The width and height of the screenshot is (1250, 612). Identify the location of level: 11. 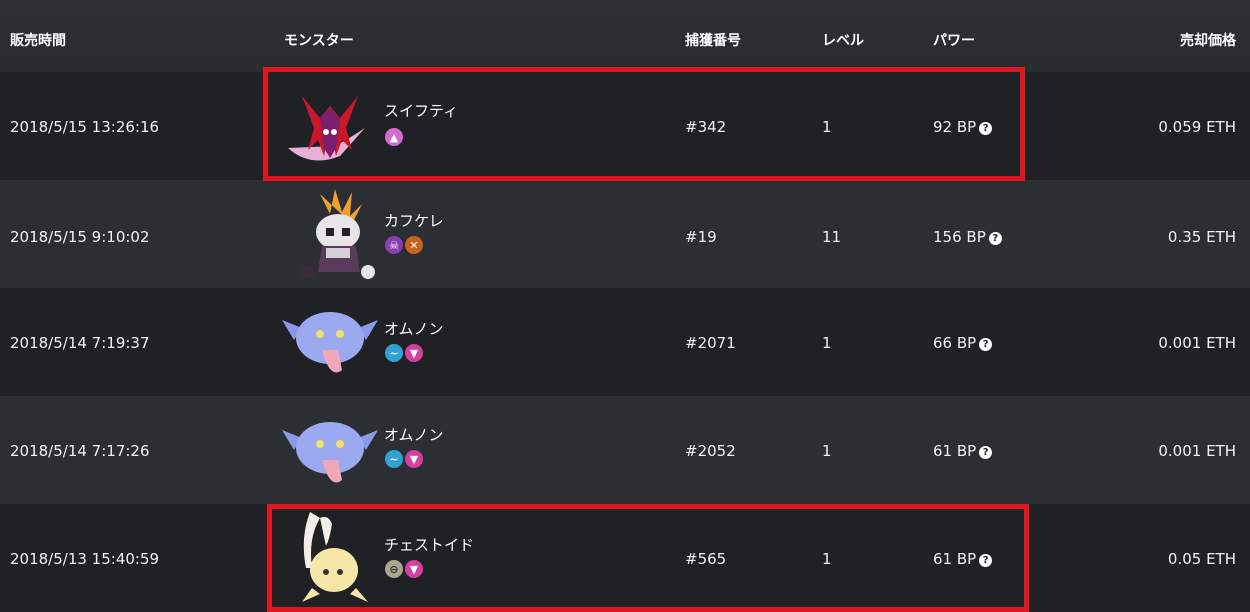
(832, 237).